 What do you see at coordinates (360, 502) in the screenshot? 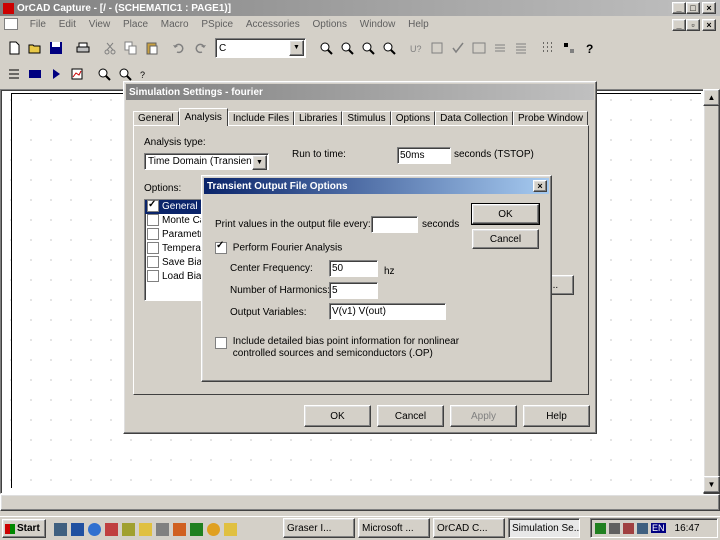
I see `canvas-hscrollbar` at bounding box center [360, 502].